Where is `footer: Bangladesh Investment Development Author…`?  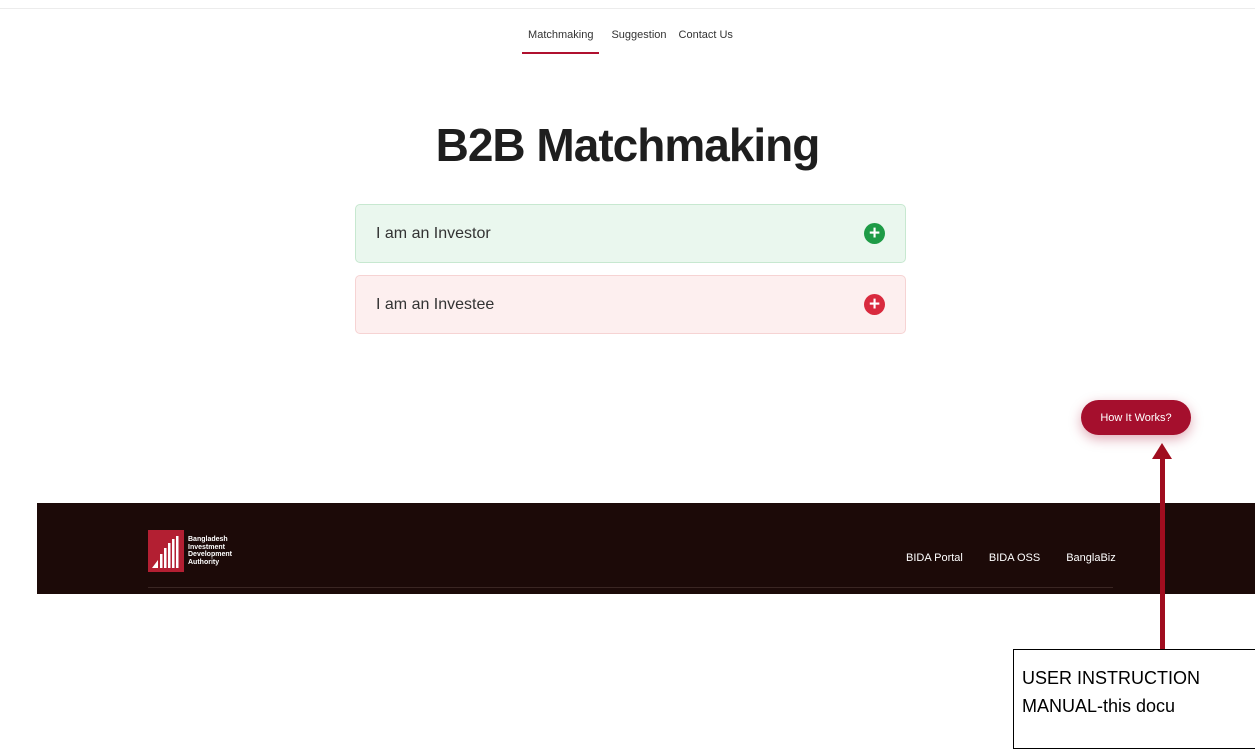 footer: Bangladesh Investment Development Author… is located at coordinates (646, 548).